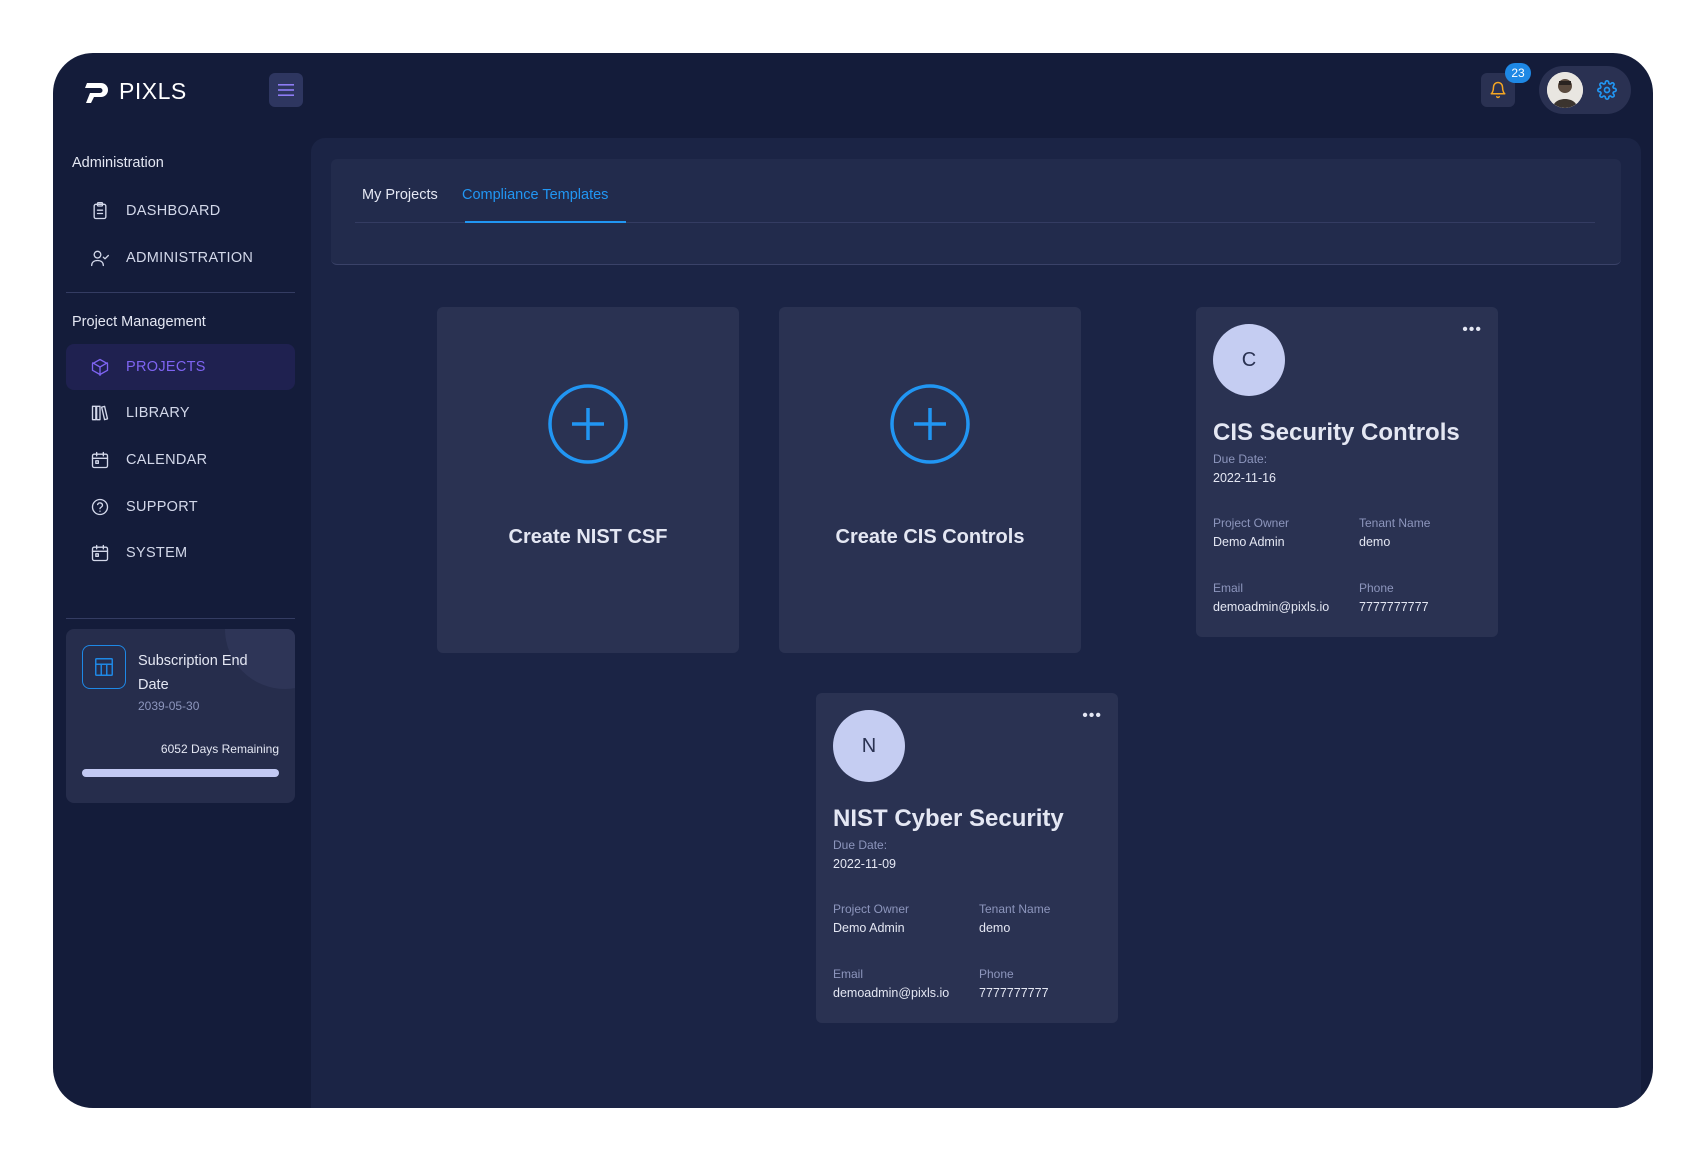 Image resolution: width=1702 pixels, height=1158 pixels. I want to click on sidebar-item-label: CALENDAR, so click(167, 460).